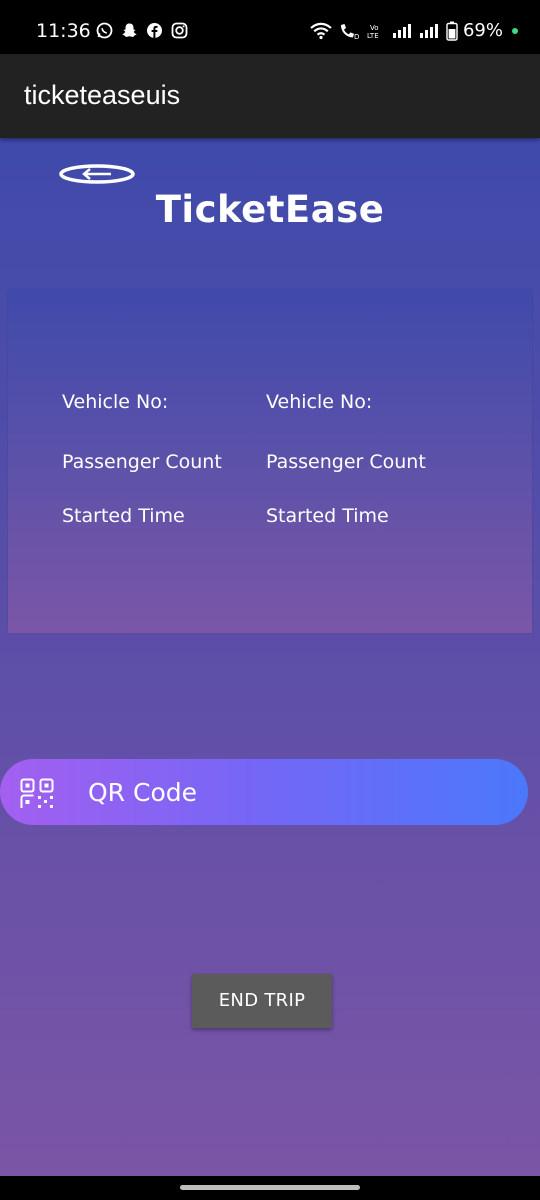 The width and height of the screenshot is (540, 1200). What do you see at coordinates (321, 30) in the screenshot?
I see `wifi-icon` at bounding box center [321, 30].